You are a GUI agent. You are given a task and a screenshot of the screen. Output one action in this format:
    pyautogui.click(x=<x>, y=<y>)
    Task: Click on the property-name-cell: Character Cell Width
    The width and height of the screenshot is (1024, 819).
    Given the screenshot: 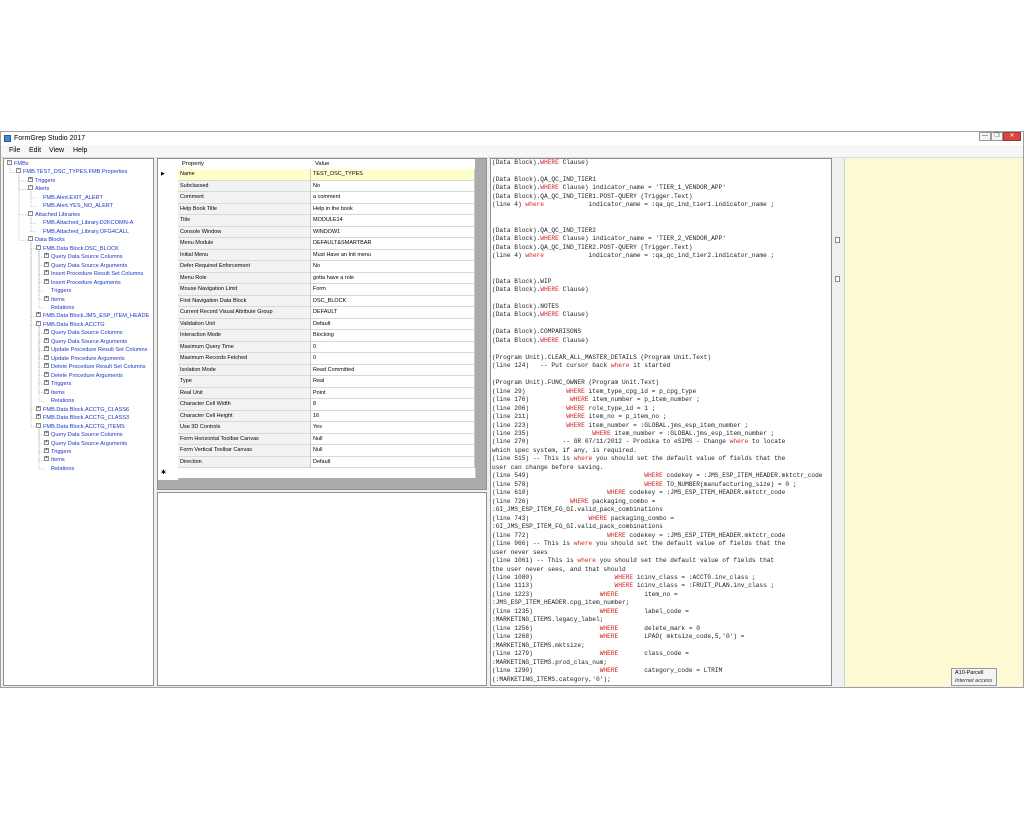 What is the action you would take?
    pyautogui.click(x=244, y=405)
    